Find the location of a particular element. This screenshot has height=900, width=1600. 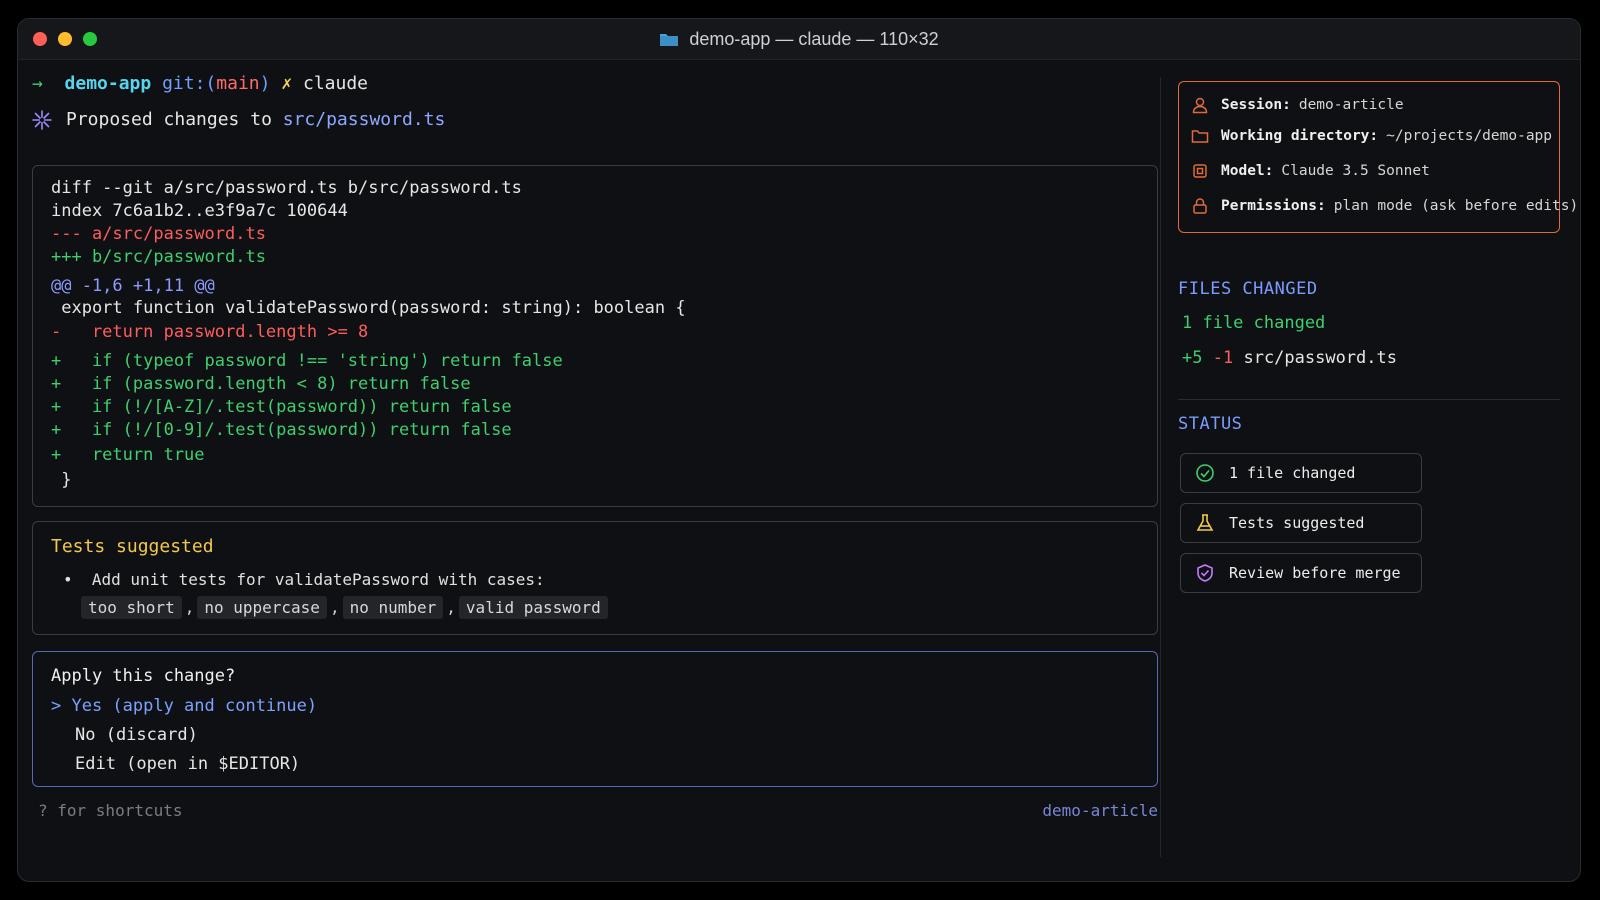

section-divider is located at coordinates (1369, 399).